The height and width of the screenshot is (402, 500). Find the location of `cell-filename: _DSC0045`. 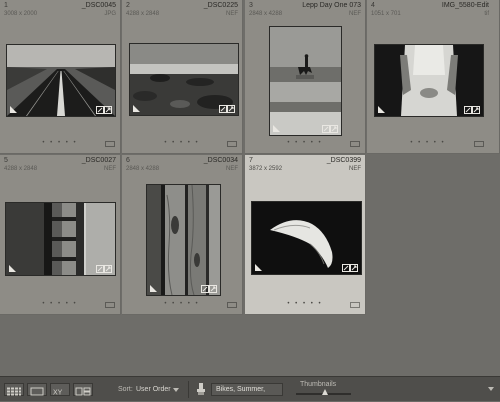

cell-filename: _DSC0045 is located at coordinates (98, 5).